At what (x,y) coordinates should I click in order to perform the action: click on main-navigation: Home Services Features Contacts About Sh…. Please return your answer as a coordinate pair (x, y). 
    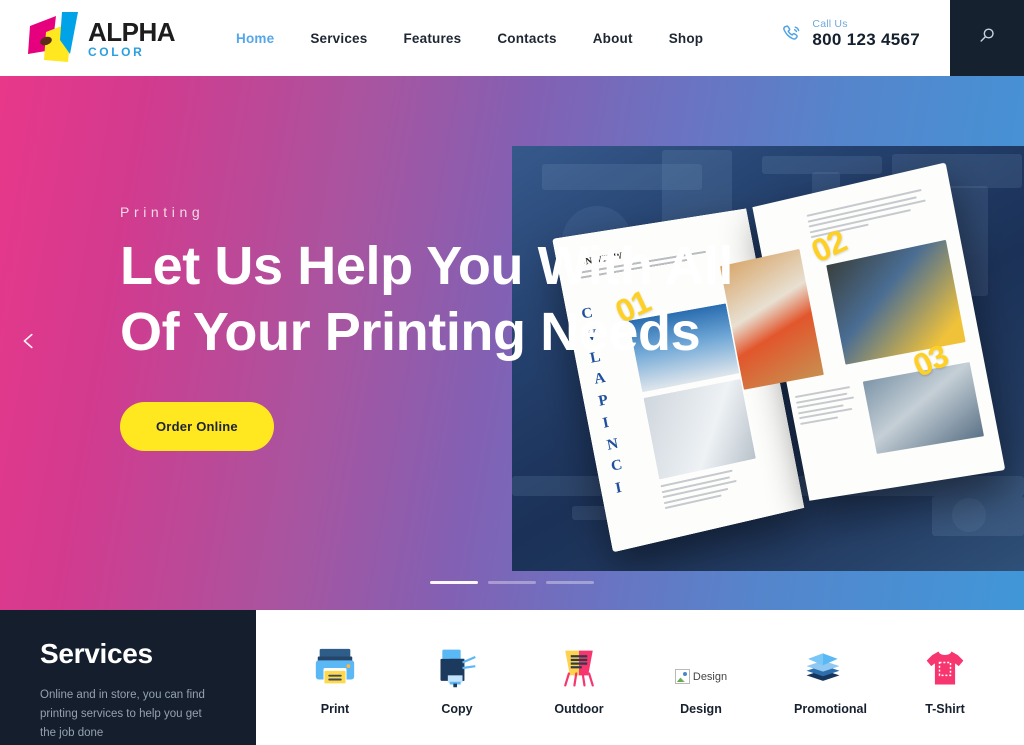
    Looking at the image, I should click on (469, 38).